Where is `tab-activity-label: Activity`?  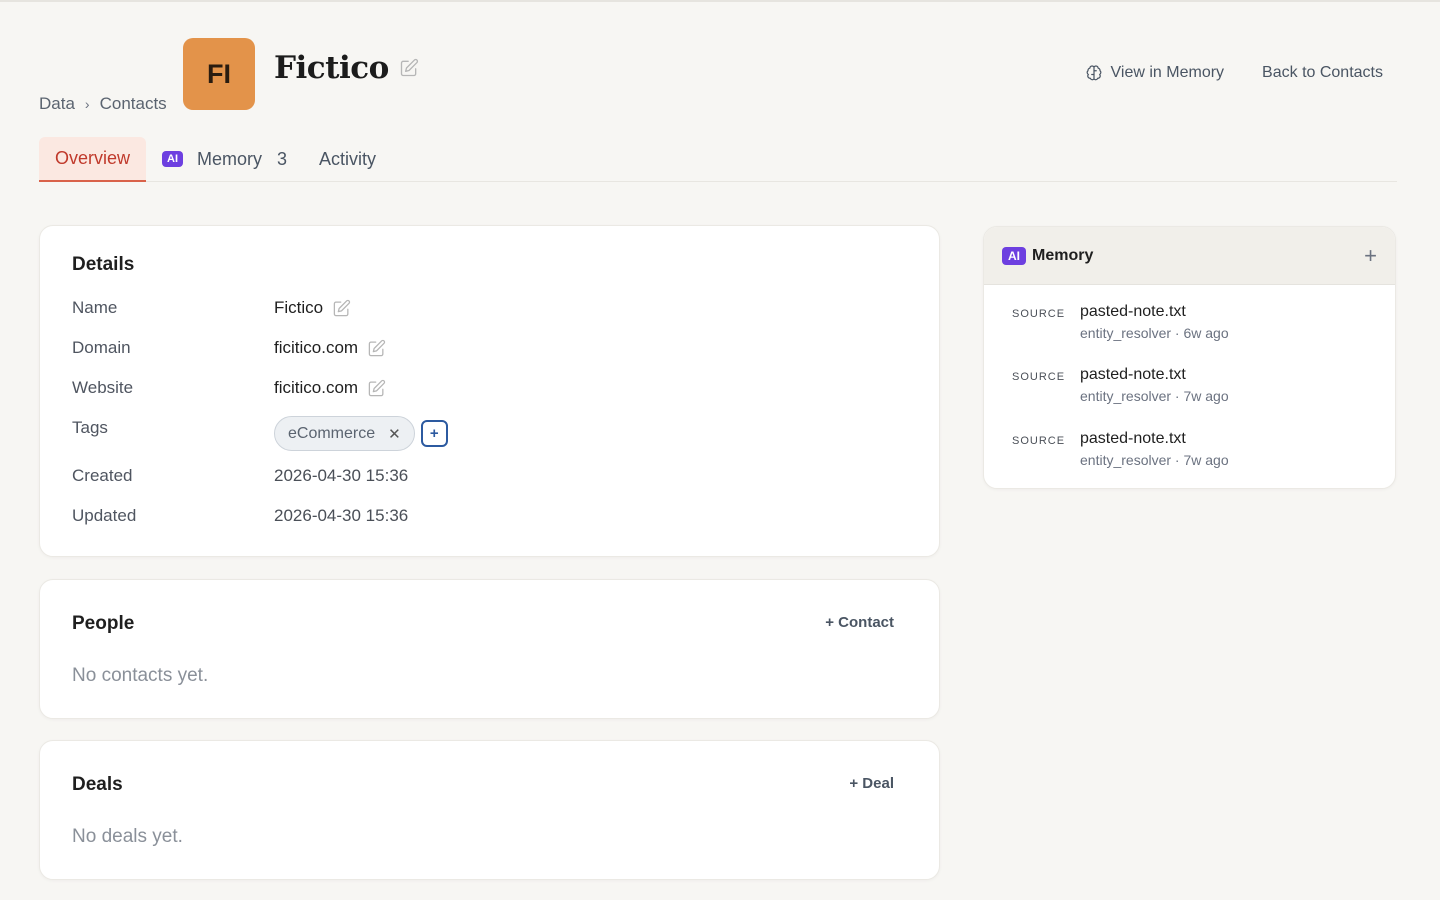 tab-activity-label: Activity is located at coordinates (348, 158).